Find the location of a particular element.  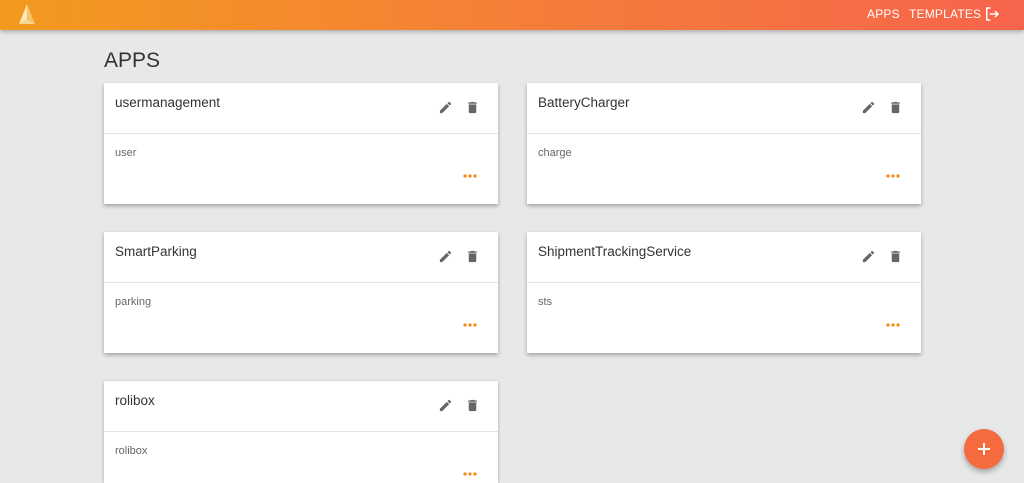

app-name: ShipmentTrackingService is located at coordinates (615, 251).